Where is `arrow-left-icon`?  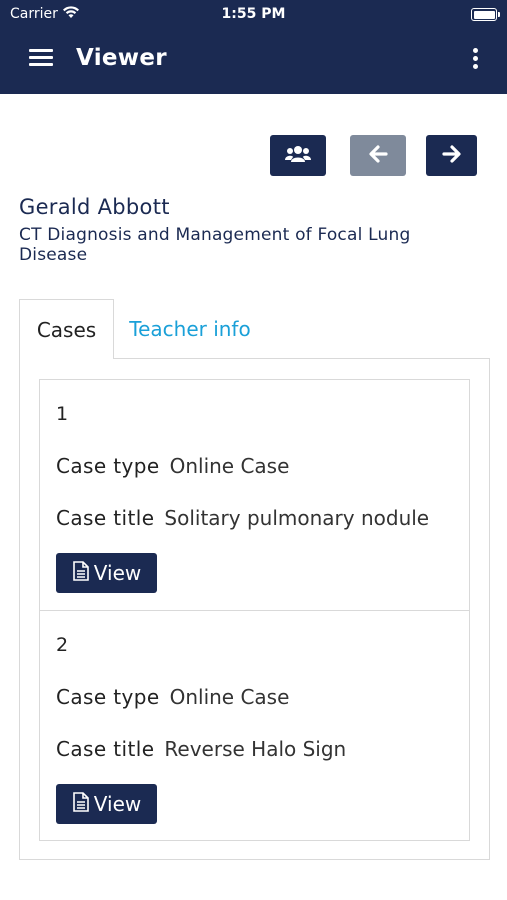 arrow-left-icon is located at coordinates (378, 155).